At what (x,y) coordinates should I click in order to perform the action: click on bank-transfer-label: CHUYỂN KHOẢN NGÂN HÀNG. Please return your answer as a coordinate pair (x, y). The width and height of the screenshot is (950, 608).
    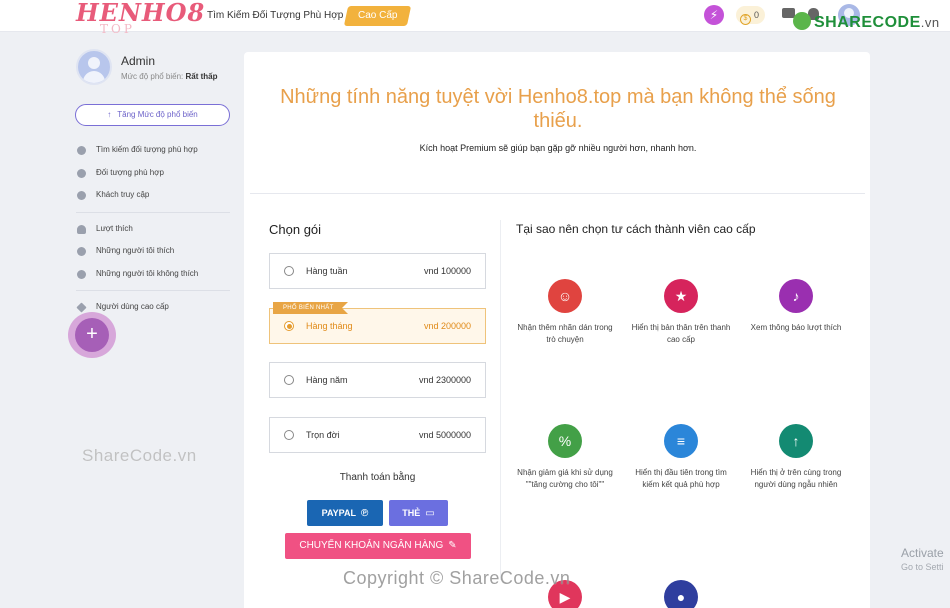
    Looking at the image, I should click on (371, 545).